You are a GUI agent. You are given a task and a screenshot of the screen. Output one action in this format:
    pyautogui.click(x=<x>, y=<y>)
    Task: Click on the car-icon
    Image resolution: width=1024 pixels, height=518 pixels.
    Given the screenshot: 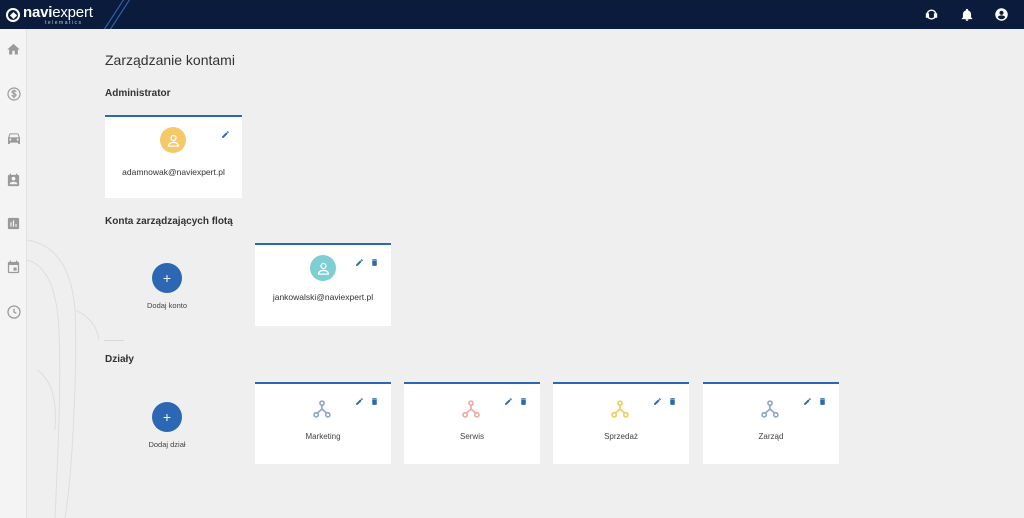 What is the action you would take?
    pyautogui.click(x=13, y=137)
    